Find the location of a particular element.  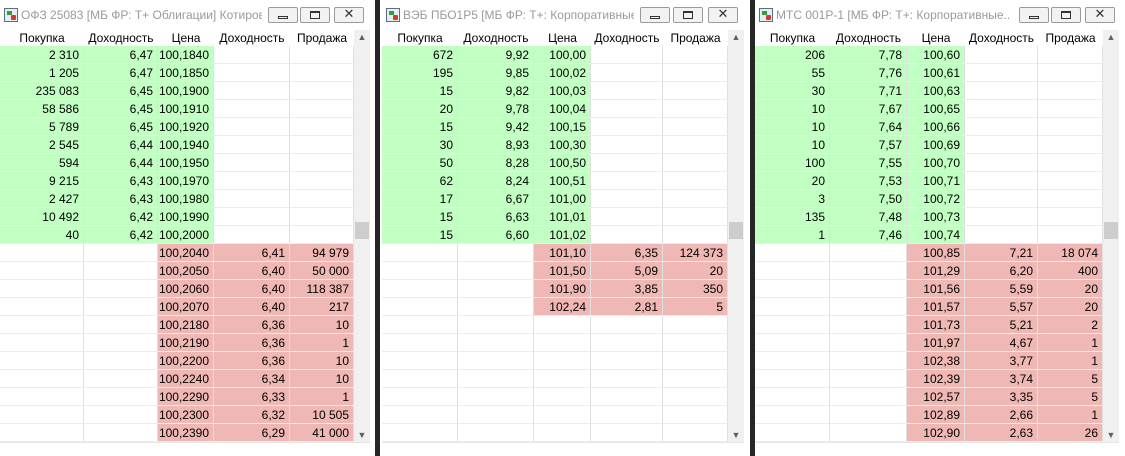

ask-row: 100,2060 6,40 118 387 is located at coordinates (177, 289).